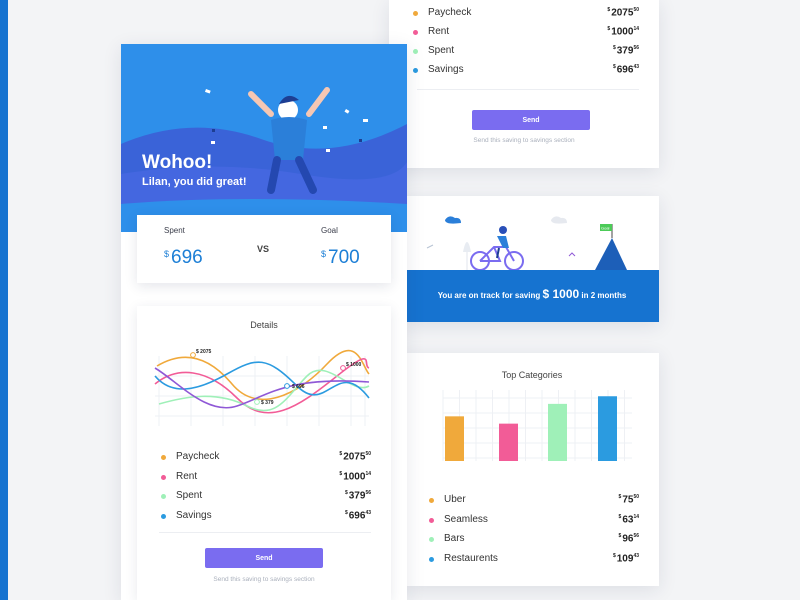 This screenshot has width=800, height=600. I want to click on spent-amount: 696, so click(187, 257).